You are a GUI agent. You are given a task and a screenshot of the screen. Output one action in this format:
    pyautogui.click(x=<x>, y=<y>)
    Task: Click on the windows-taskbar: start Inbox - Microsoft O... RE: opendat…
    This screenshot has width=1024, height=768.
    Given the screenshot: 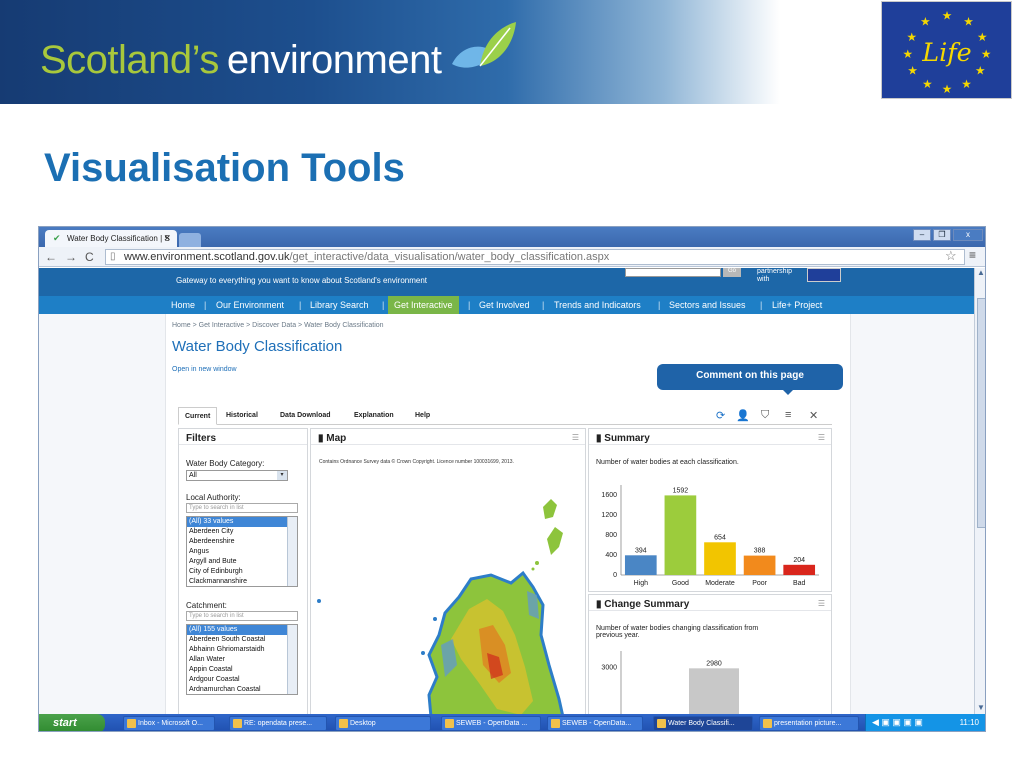 What is the action you would take?
    pyautogui.click(x=512, y=722)
    